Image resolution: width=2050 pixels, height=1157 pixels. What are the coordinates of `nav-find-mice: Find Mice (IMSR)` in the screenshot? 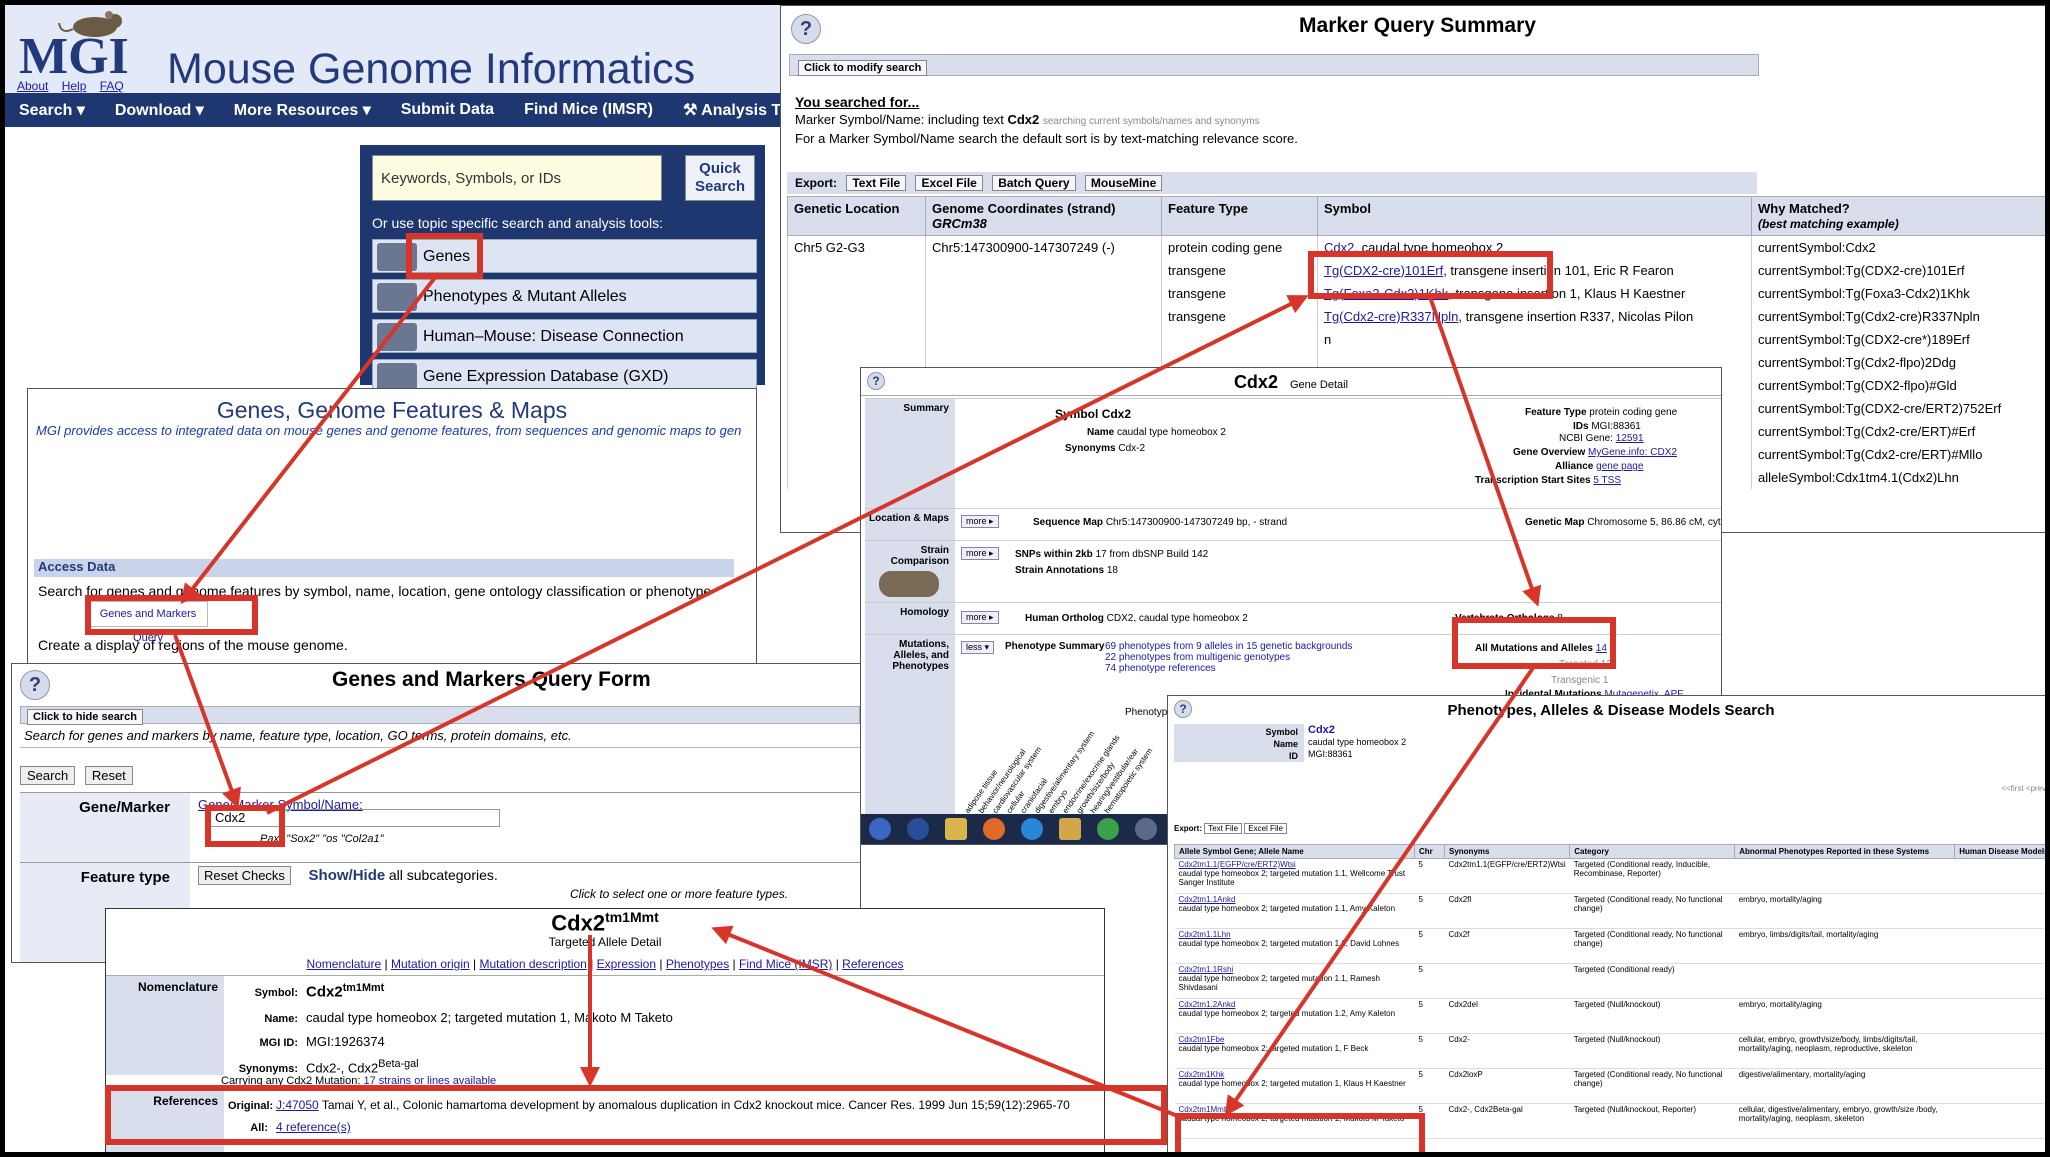 It's located at (588, 110).